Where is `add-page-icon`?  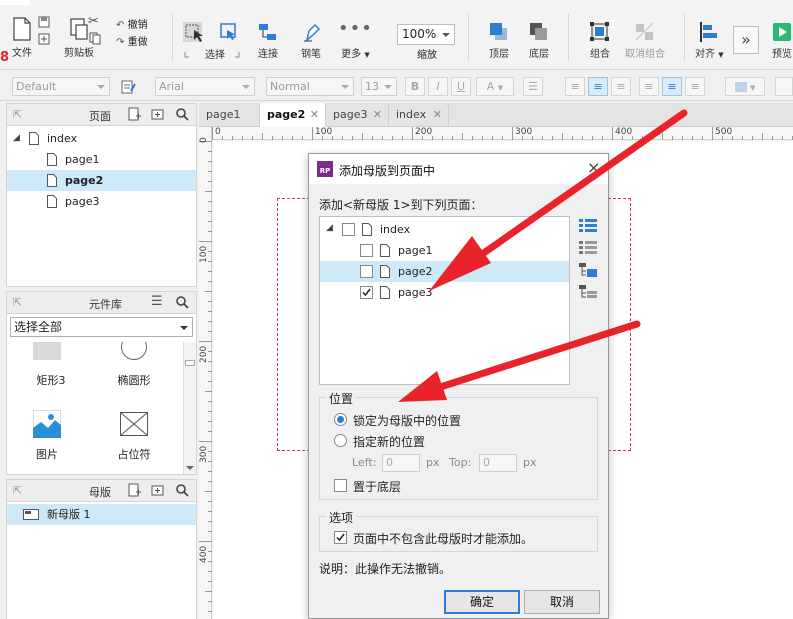 add-page-icon is located at coordinates (134, 114).